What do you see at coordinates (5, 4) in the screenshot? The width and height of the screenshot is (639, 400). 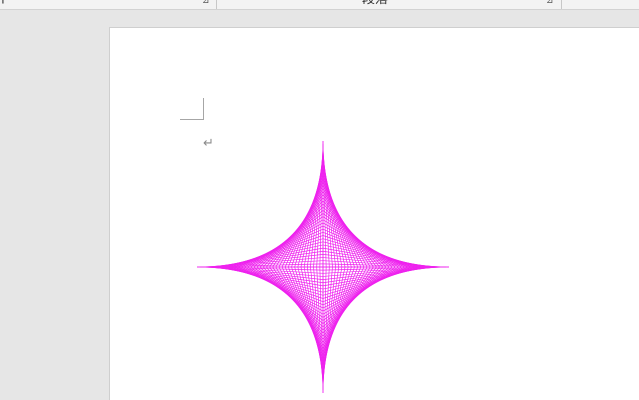 I see `font-group-label: ト` at bounding box center [5, 4].